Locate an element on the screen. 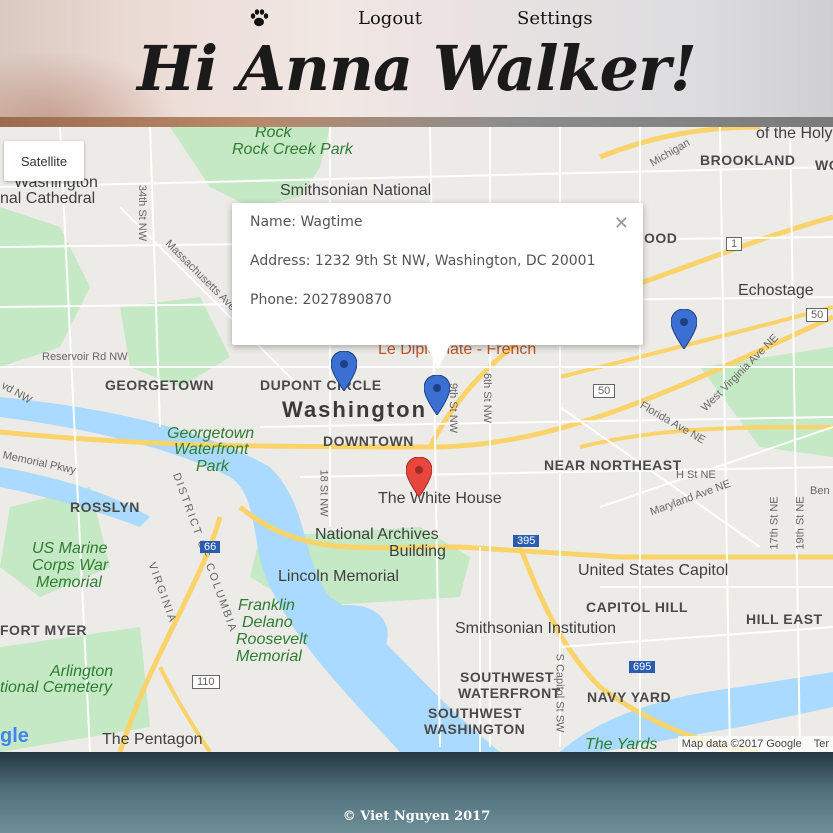 This screenshot has width=833, height=833. map-label-18th-st: 18 St NW is located at coordinates (323, 493).